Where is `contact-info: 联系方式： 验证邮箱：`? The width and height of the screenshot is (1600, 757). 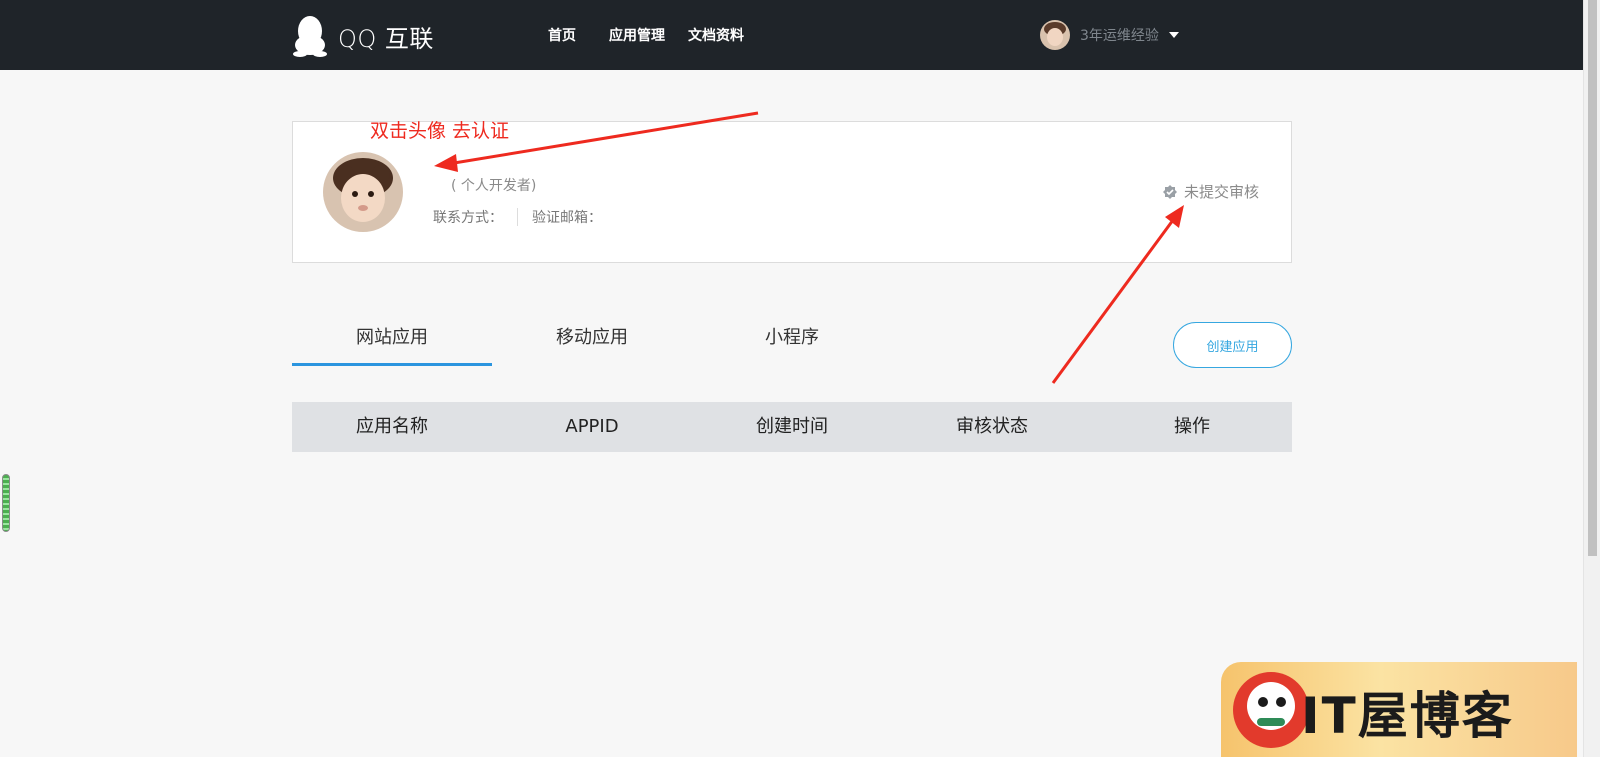 contact-info: 联系方式： 验证邮箱： is located at coordinates (517, 217).